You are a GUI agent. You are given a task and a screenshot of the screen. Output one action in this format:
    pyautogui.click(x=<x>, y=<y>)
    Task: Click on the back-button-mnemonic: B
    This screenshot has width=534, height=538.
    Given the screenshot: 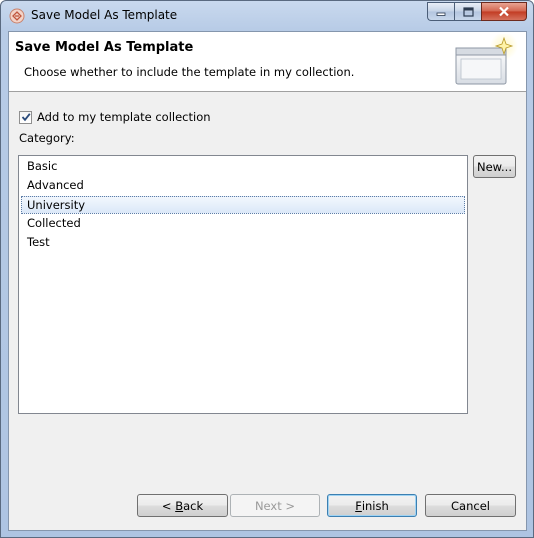 What is the action you would take?
    pyautogui.click(x=179, y=505)
    